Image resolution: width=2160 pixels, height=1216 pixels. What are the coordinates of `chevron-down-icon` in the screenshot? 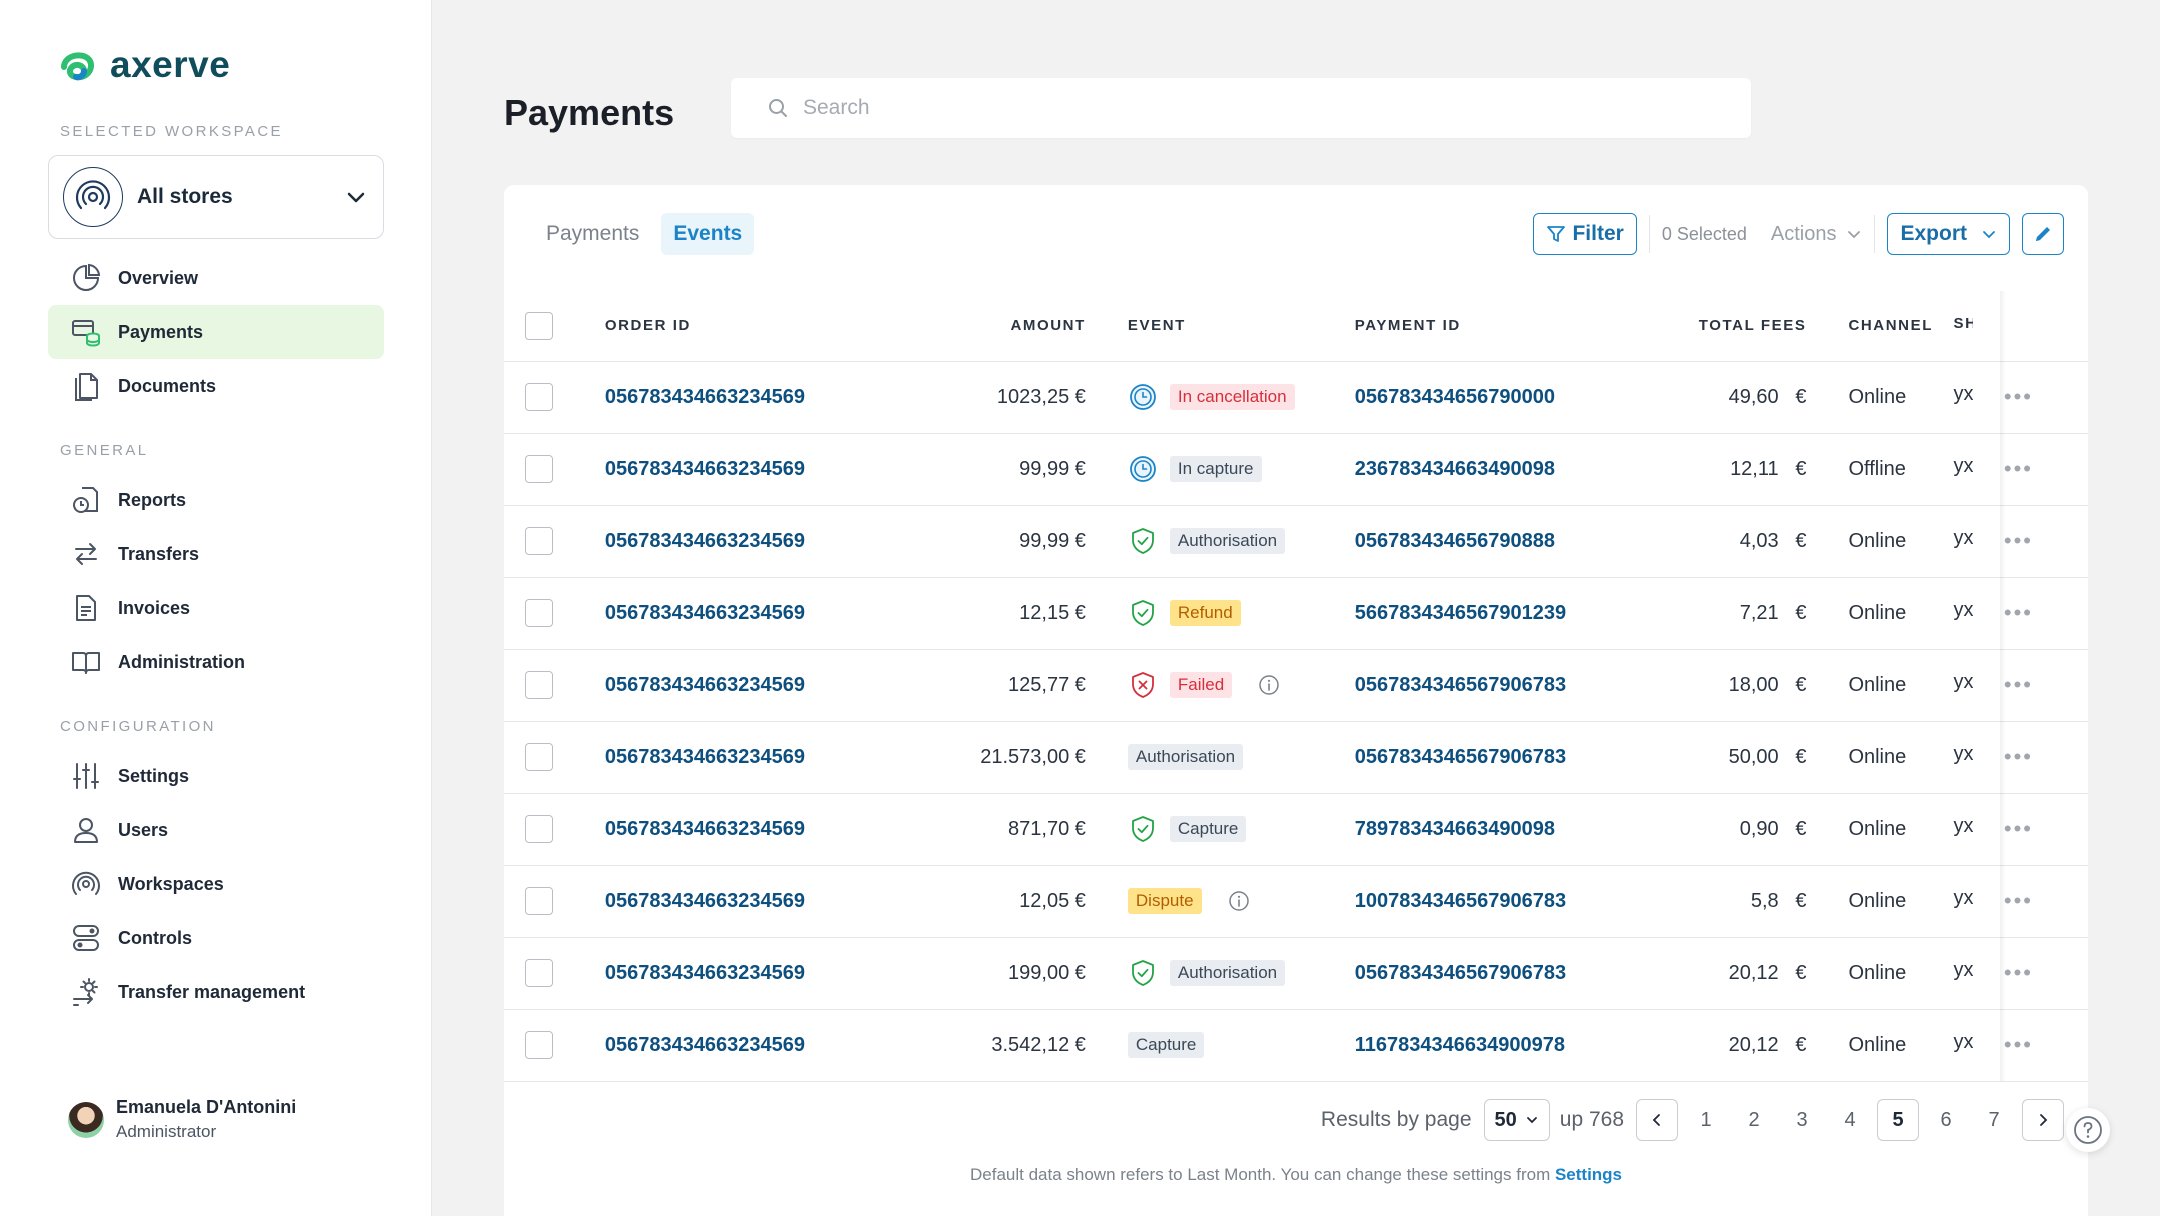 It's located at (1989, 235).